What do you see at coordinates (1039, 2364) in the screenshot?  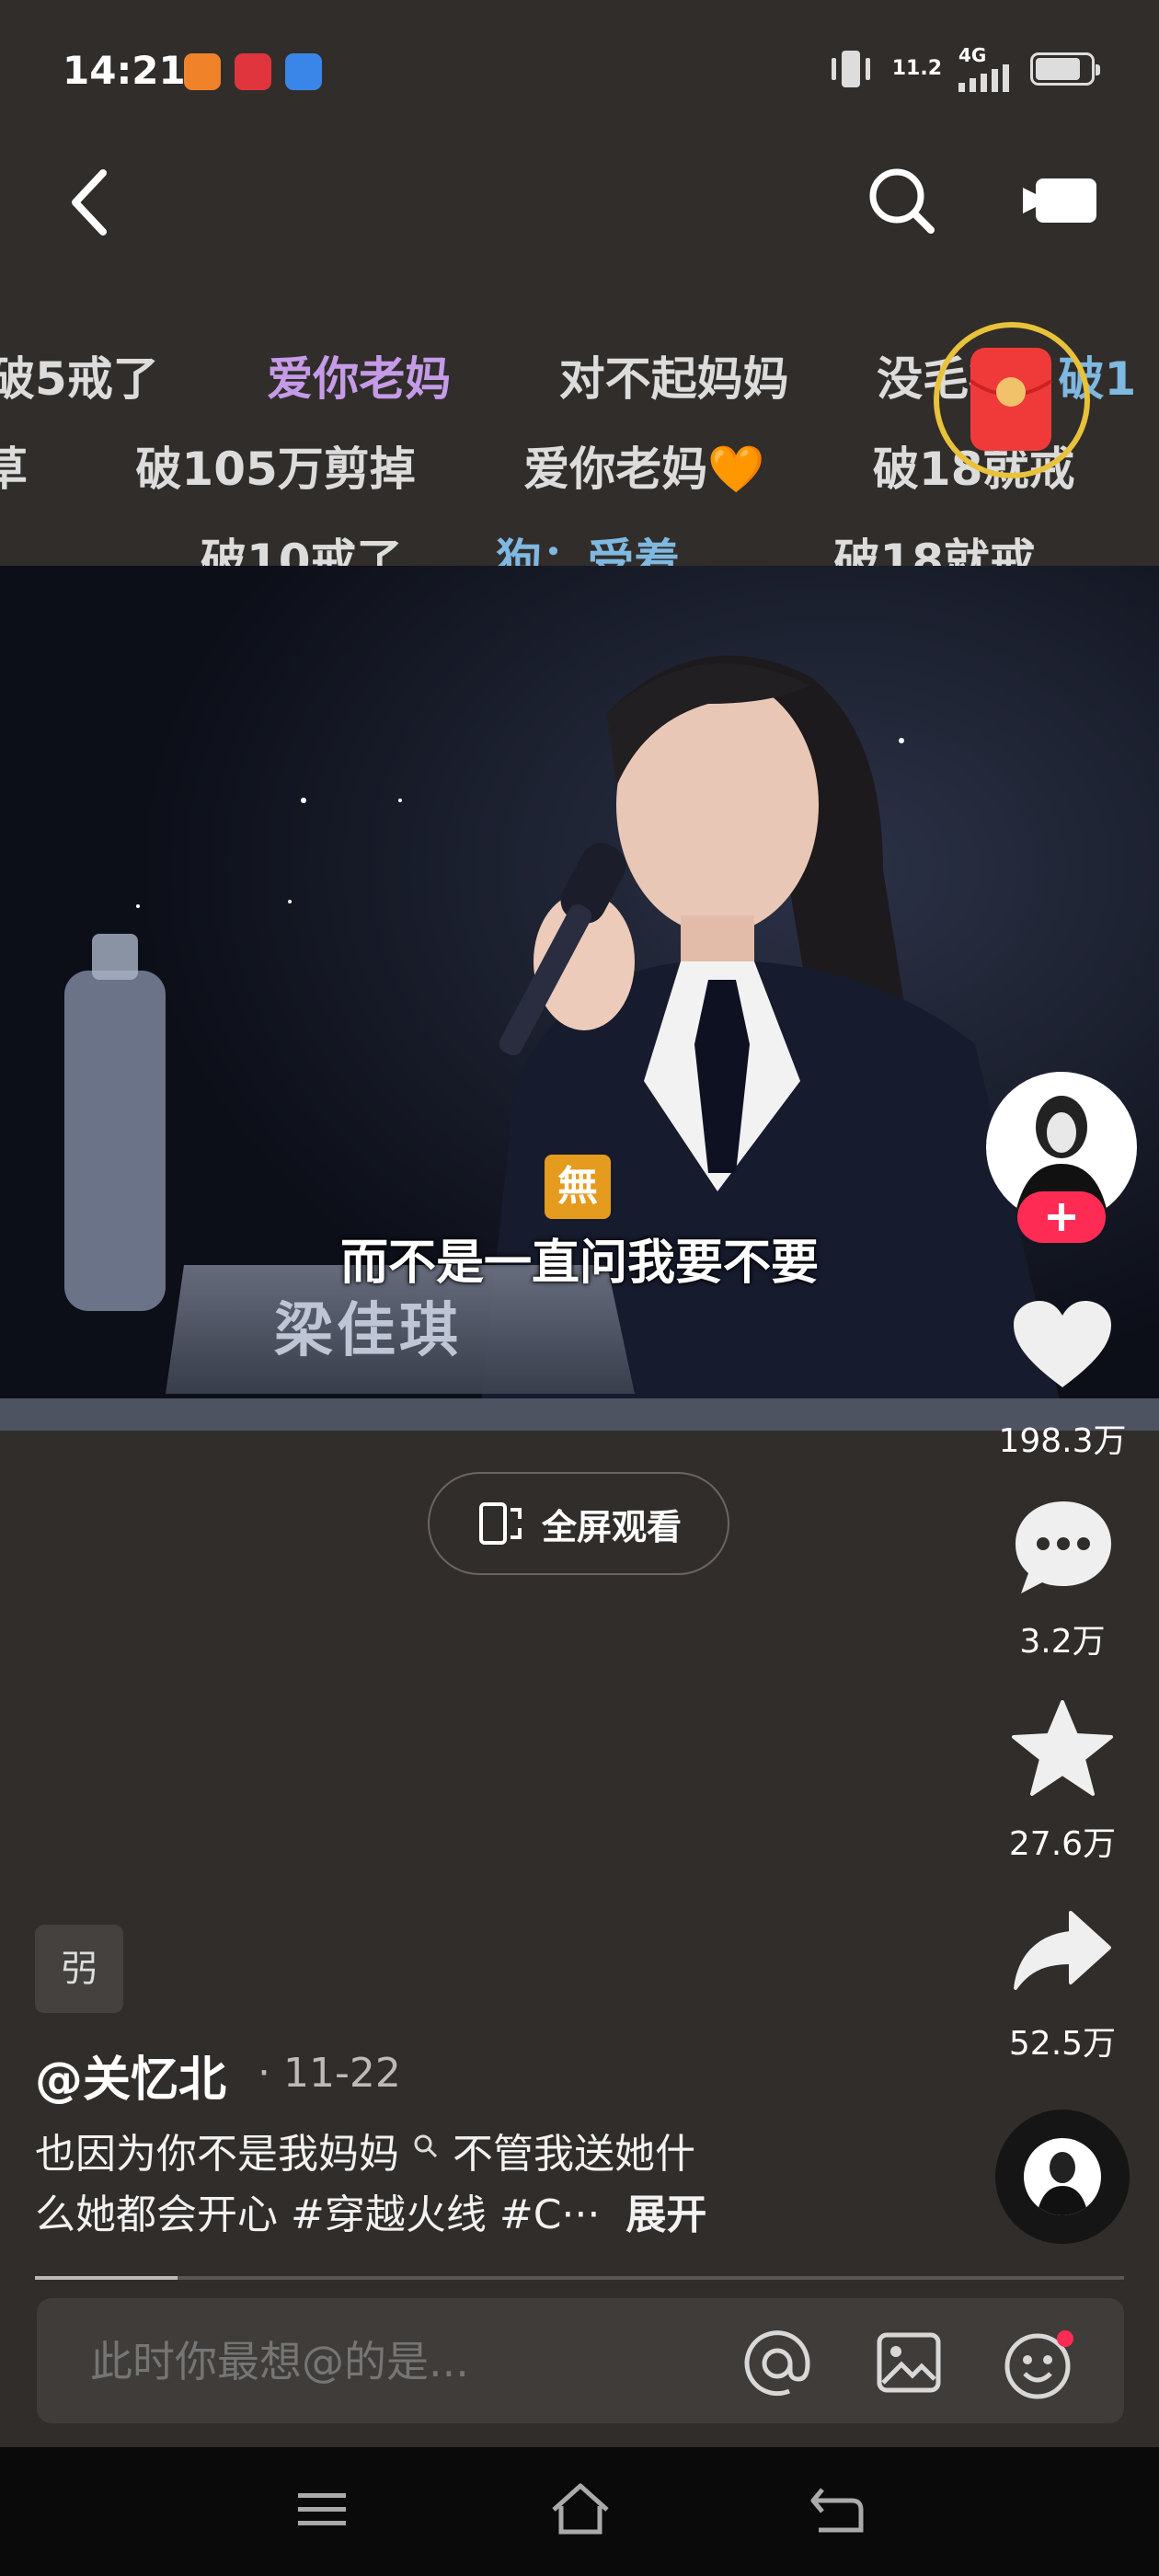 I see `emoji-icon` at bounding box center [1039, 2364].